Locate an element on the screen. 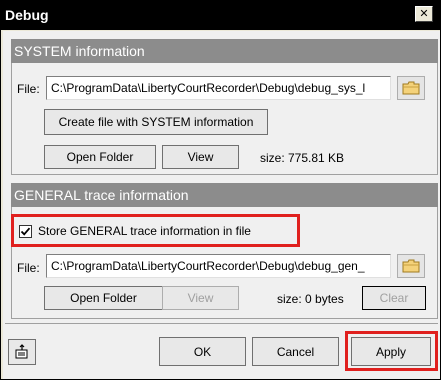 The image size is (441, 380). clear-button: Clear is located at coordinates (394, 298).